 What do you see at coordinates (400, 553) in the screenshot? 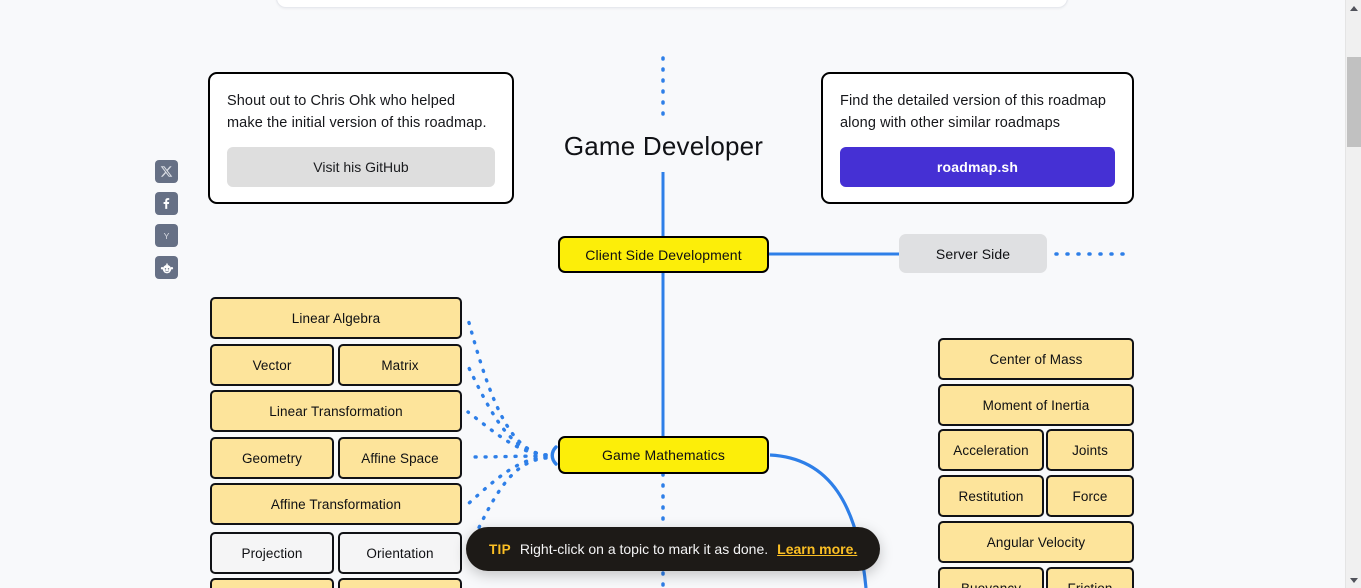
I see `node-orientation: Orientation` at bounding box center [400, 553].